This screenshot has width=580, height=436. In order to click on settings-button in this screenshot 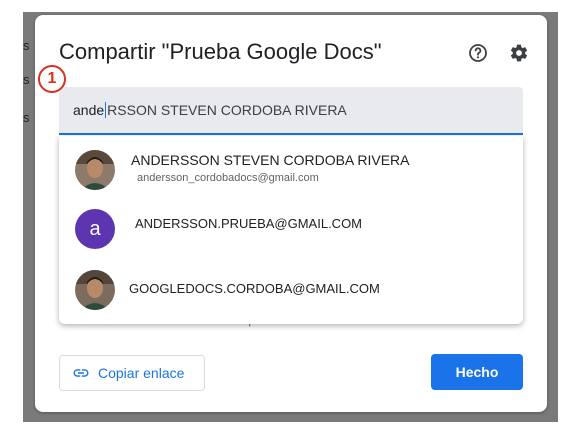, I will do `click(519, 53)`.